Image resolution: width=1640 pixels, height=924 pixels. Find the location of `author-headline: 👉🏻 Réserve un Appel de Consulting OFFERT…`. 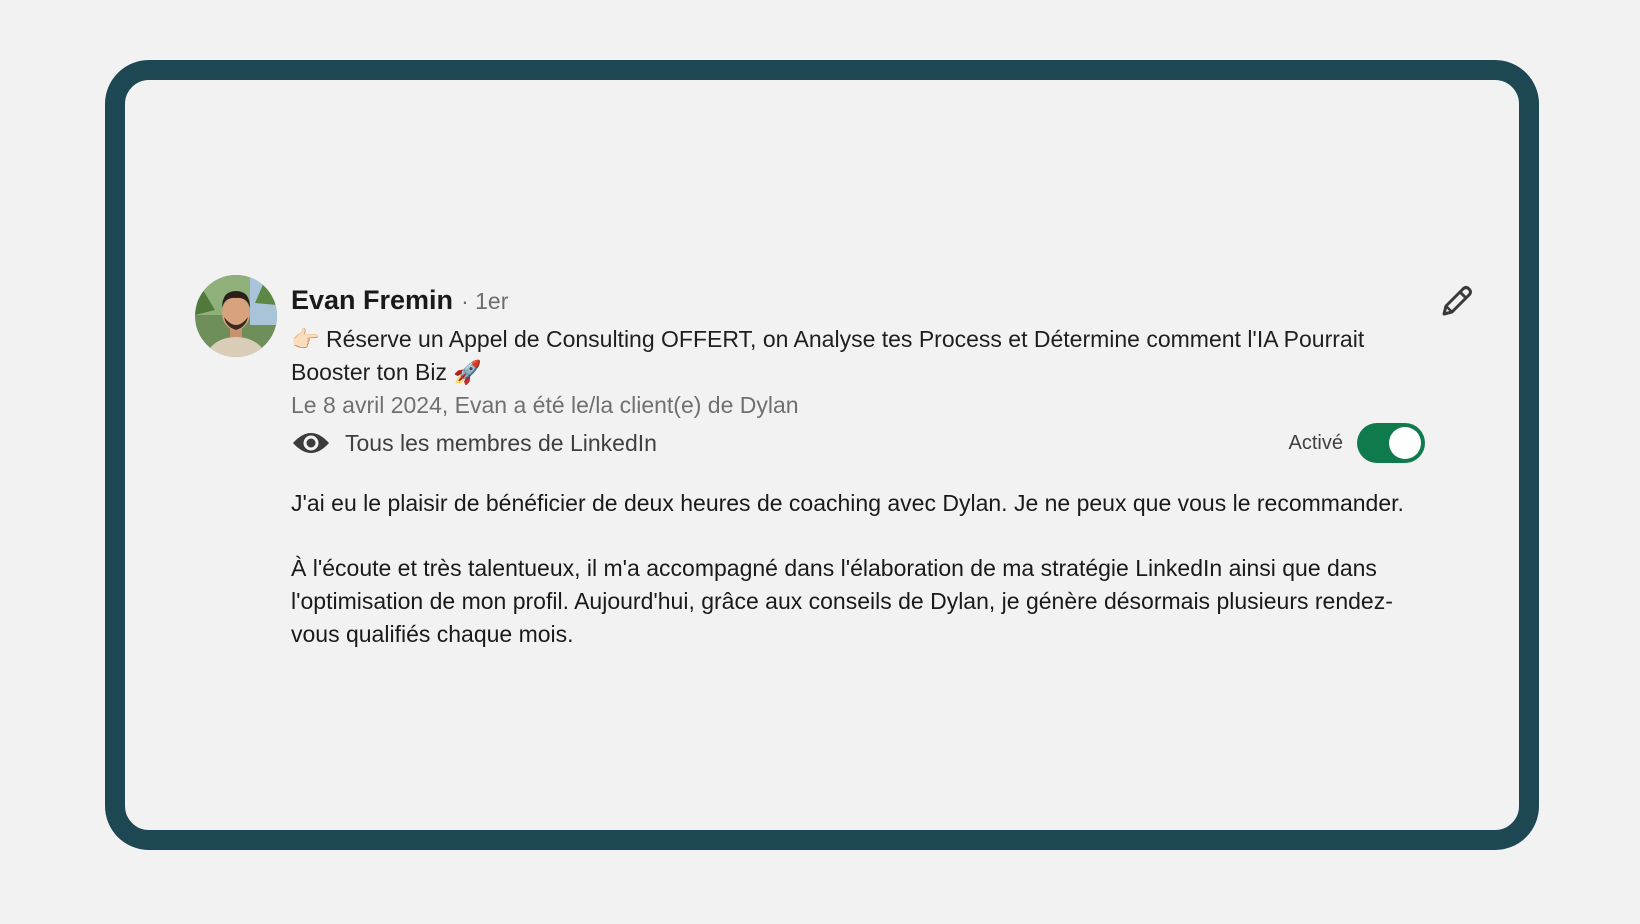

author-headline: 👉🏻 Réserve un Appel de Consulting OFFERT… is located at coordinates (828, 355).